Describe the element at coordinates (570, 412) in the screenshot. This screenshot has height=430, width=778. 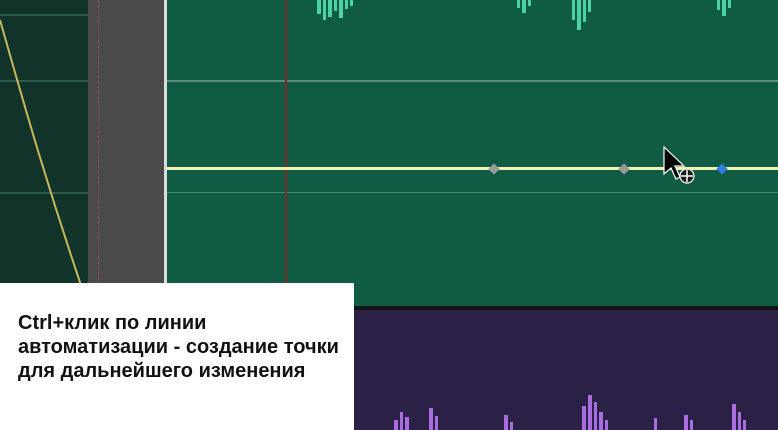
I see `purple-waveform` at that location.